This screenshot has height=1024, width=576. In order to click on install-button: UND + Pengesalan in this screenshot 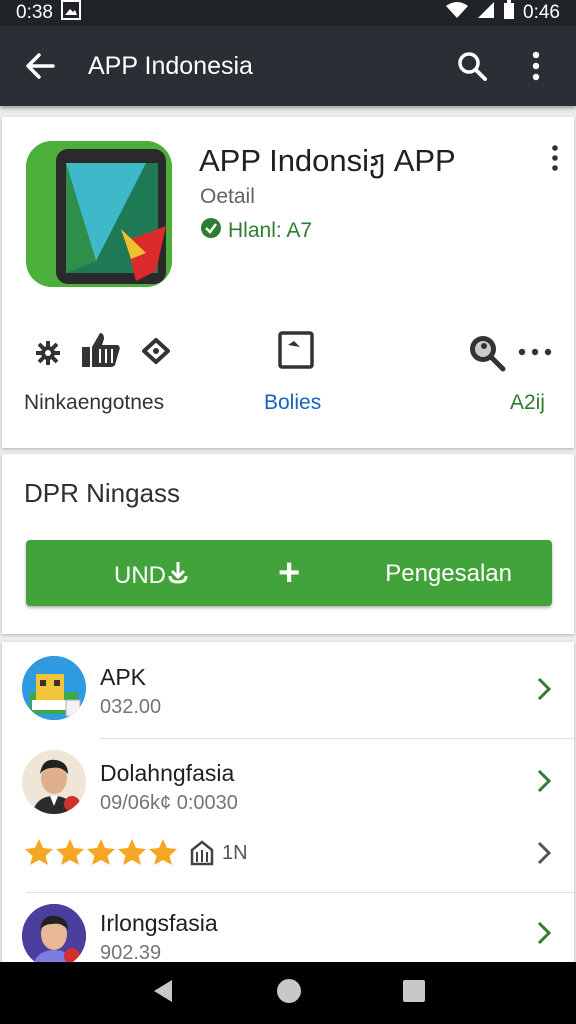, I will do `click(289, 573)`.